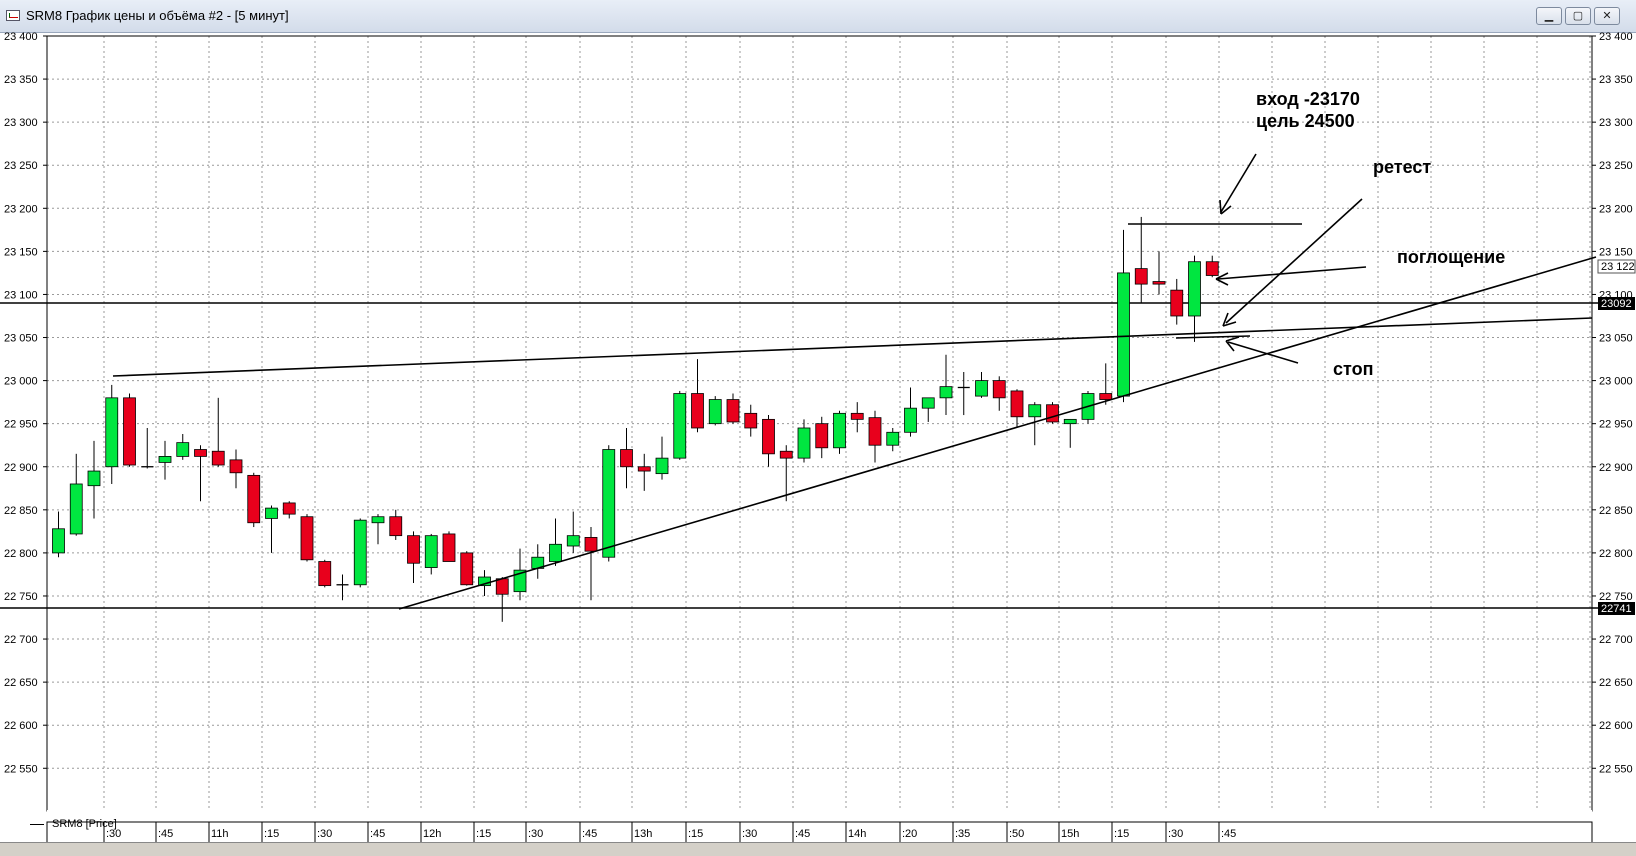  What do you see at coordinates (819, 815) in the screenshot?
I see `legend-band` at bounding box center [819, 815].